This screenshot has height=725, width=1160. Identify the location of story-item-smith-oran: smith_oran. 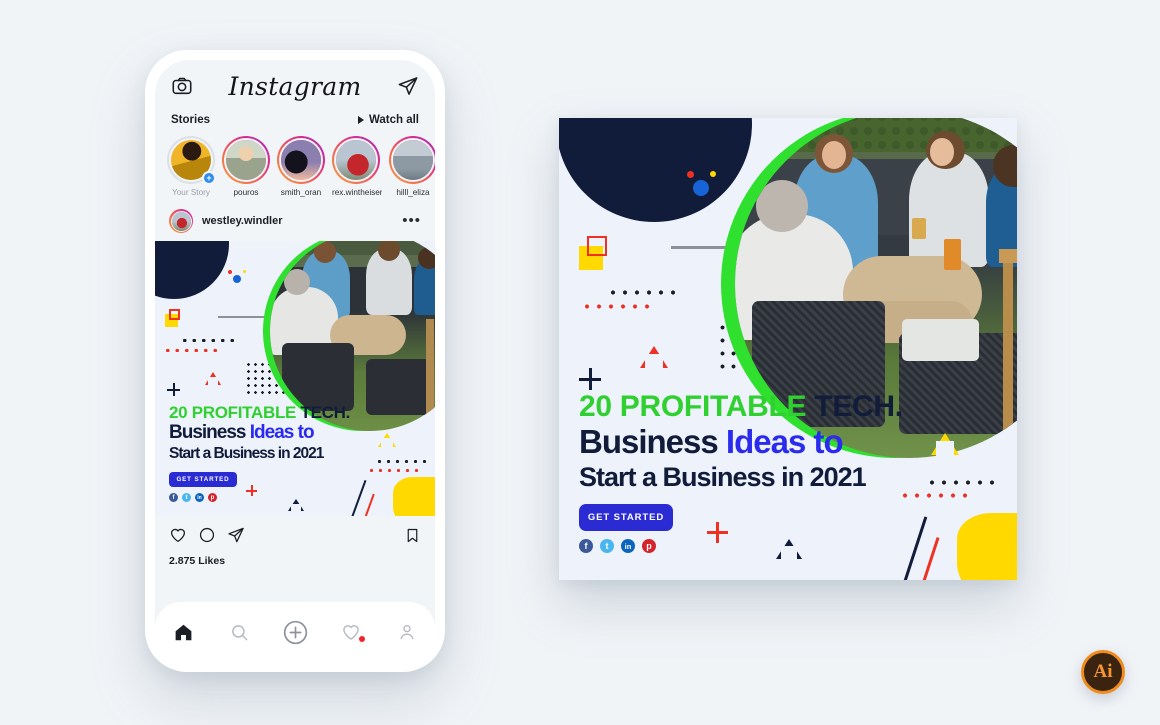
(301, 166).